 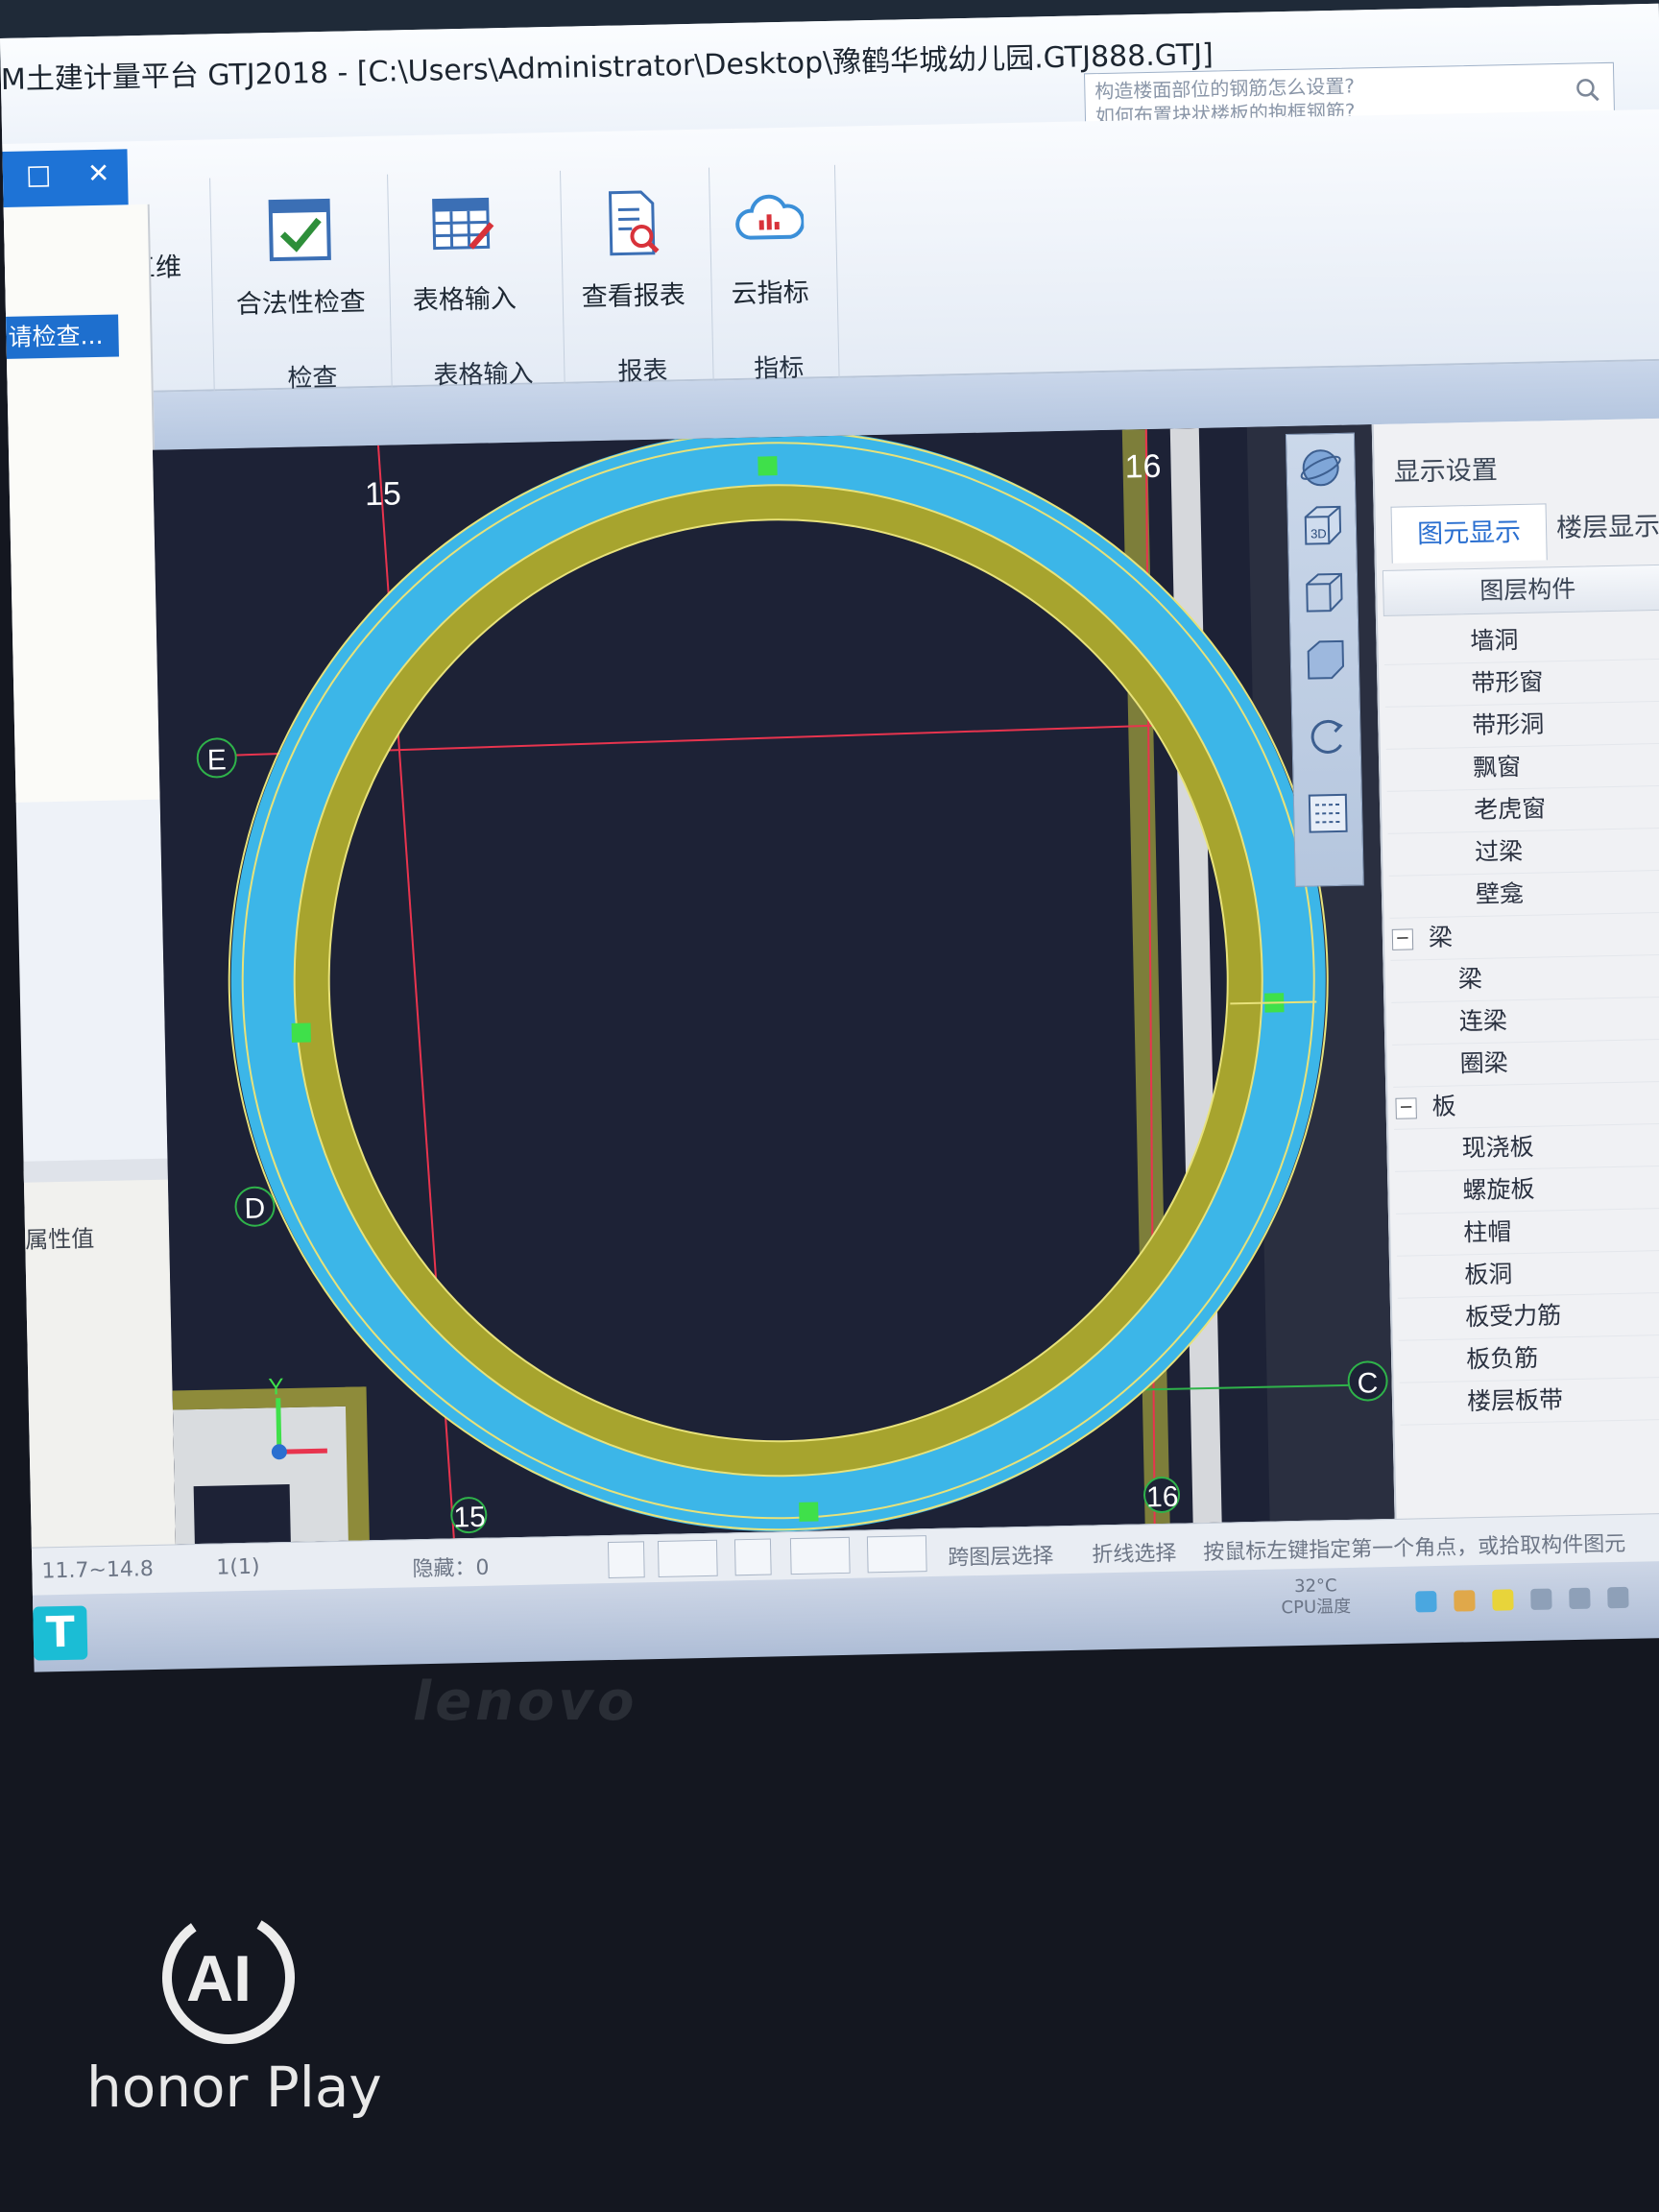 I want to click on layer-row-label: 板洞, so click(x=1489, y=1274).